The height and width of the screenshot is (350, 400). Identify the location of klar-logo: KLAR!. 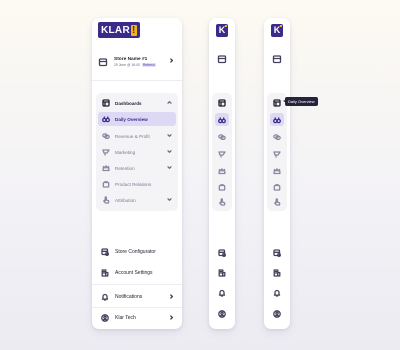
(119, 30).